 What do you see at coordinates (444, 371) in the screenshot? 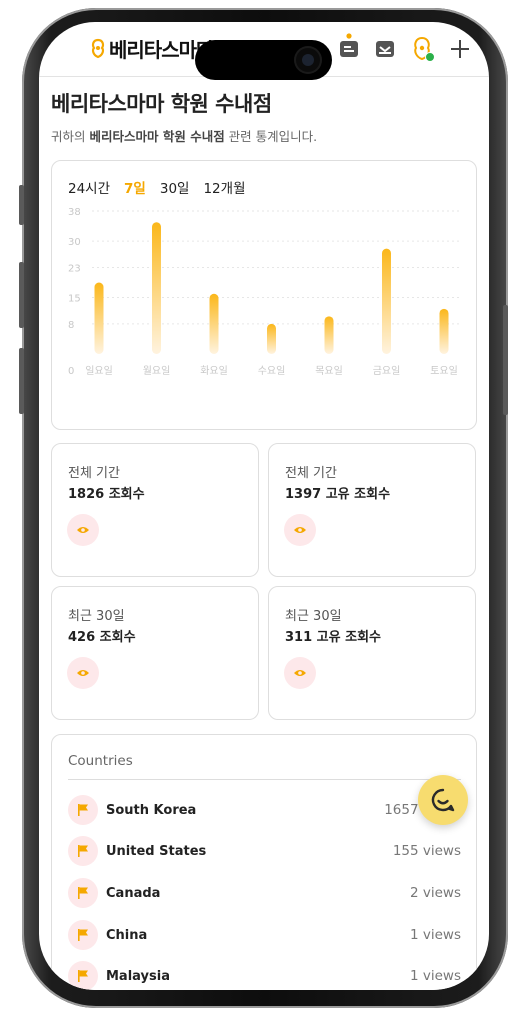
I see `x-tick-label: 토요일` at bounding box center [444, 371].